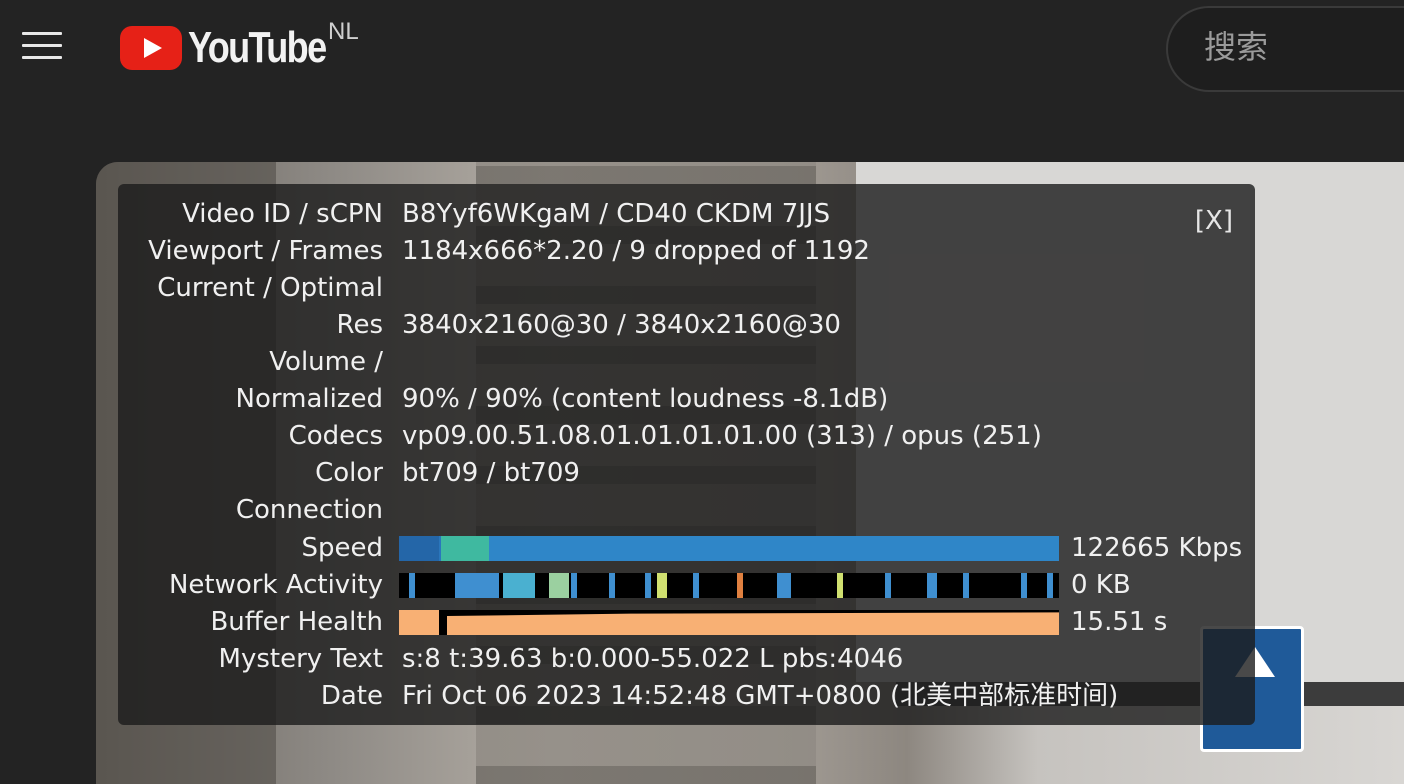 This screenshot has width=1404, height=784. I want to click on stat-label: Date, so click(351, 696).